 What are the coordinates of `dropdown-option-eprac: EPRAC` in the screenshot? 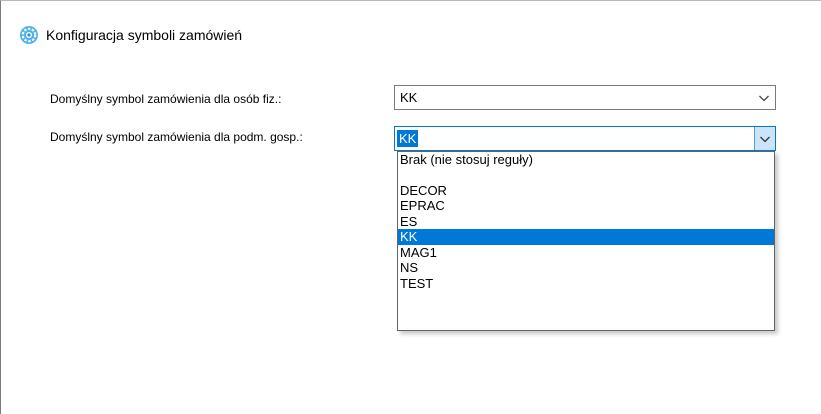 It's located at (586, 206).